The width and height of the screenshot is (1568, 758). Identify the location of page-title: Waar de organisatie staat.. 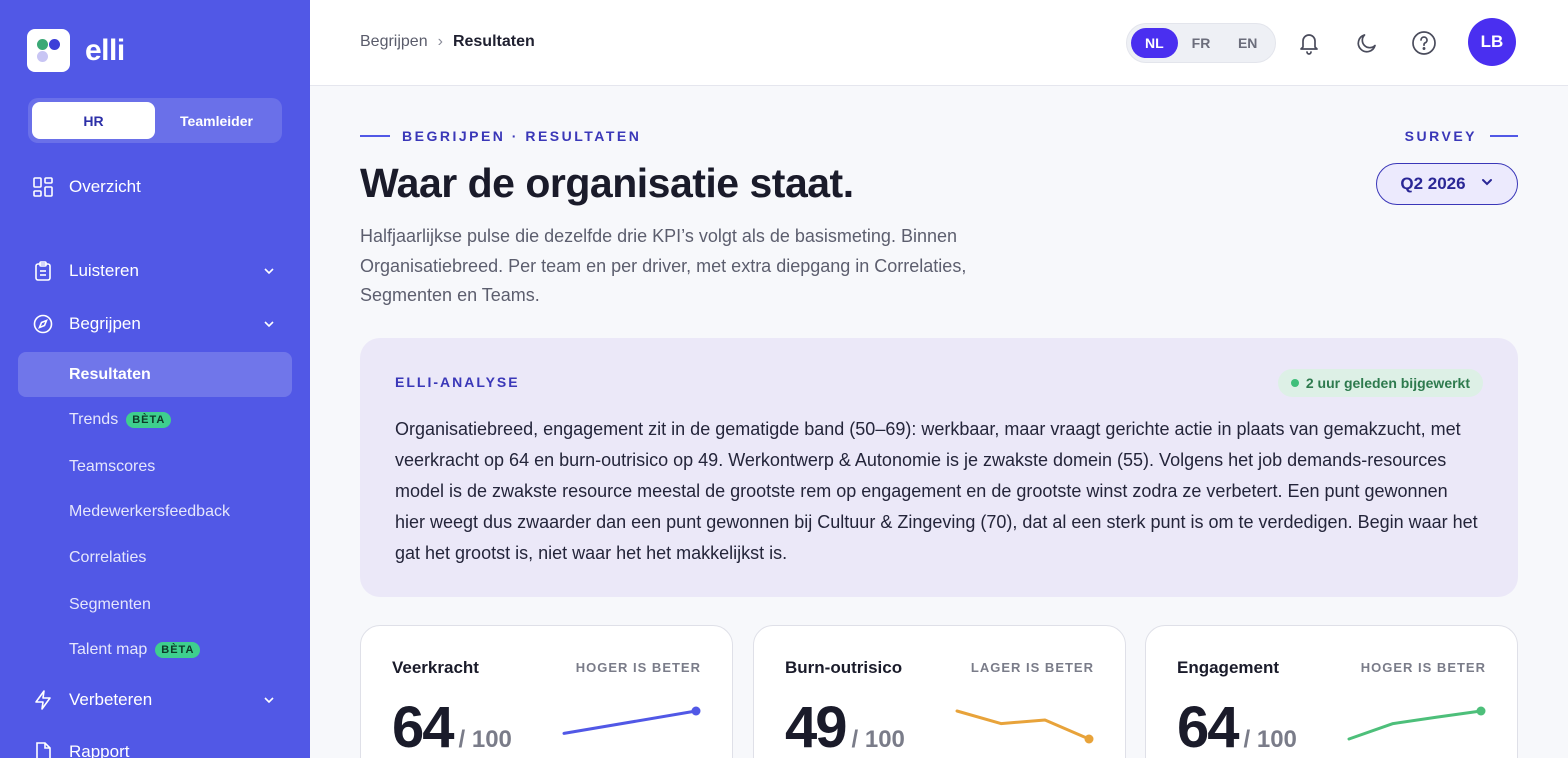
(607, 183).